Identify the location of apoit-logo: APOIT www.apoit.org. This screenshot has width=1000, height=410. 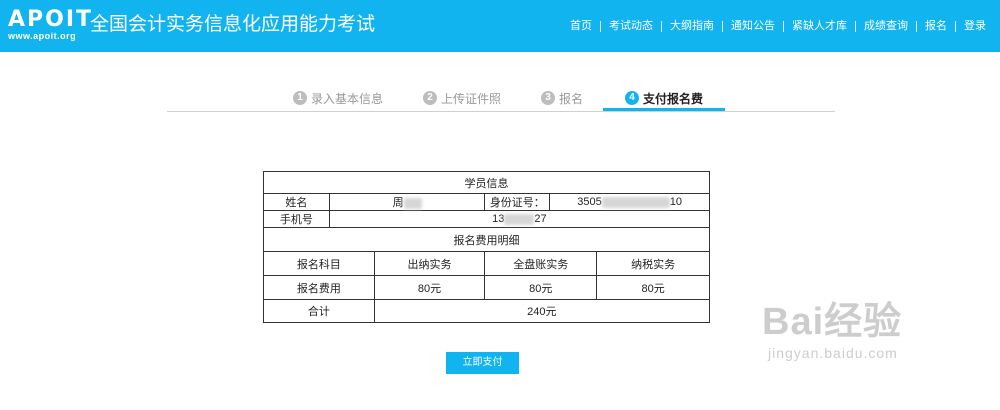
(51, 24).